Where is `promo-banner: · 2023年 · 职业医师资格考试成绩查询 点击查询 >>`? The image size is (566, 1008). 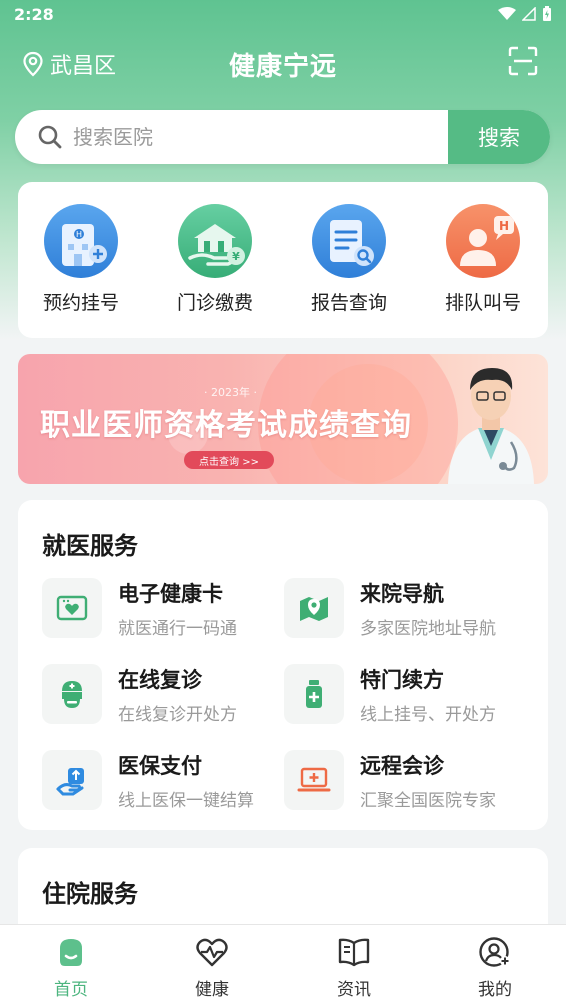 promo-banner: · 2023年 · 职业医师资格考试成绩查询 点击查询 >> is located at coordinates (283, 419).